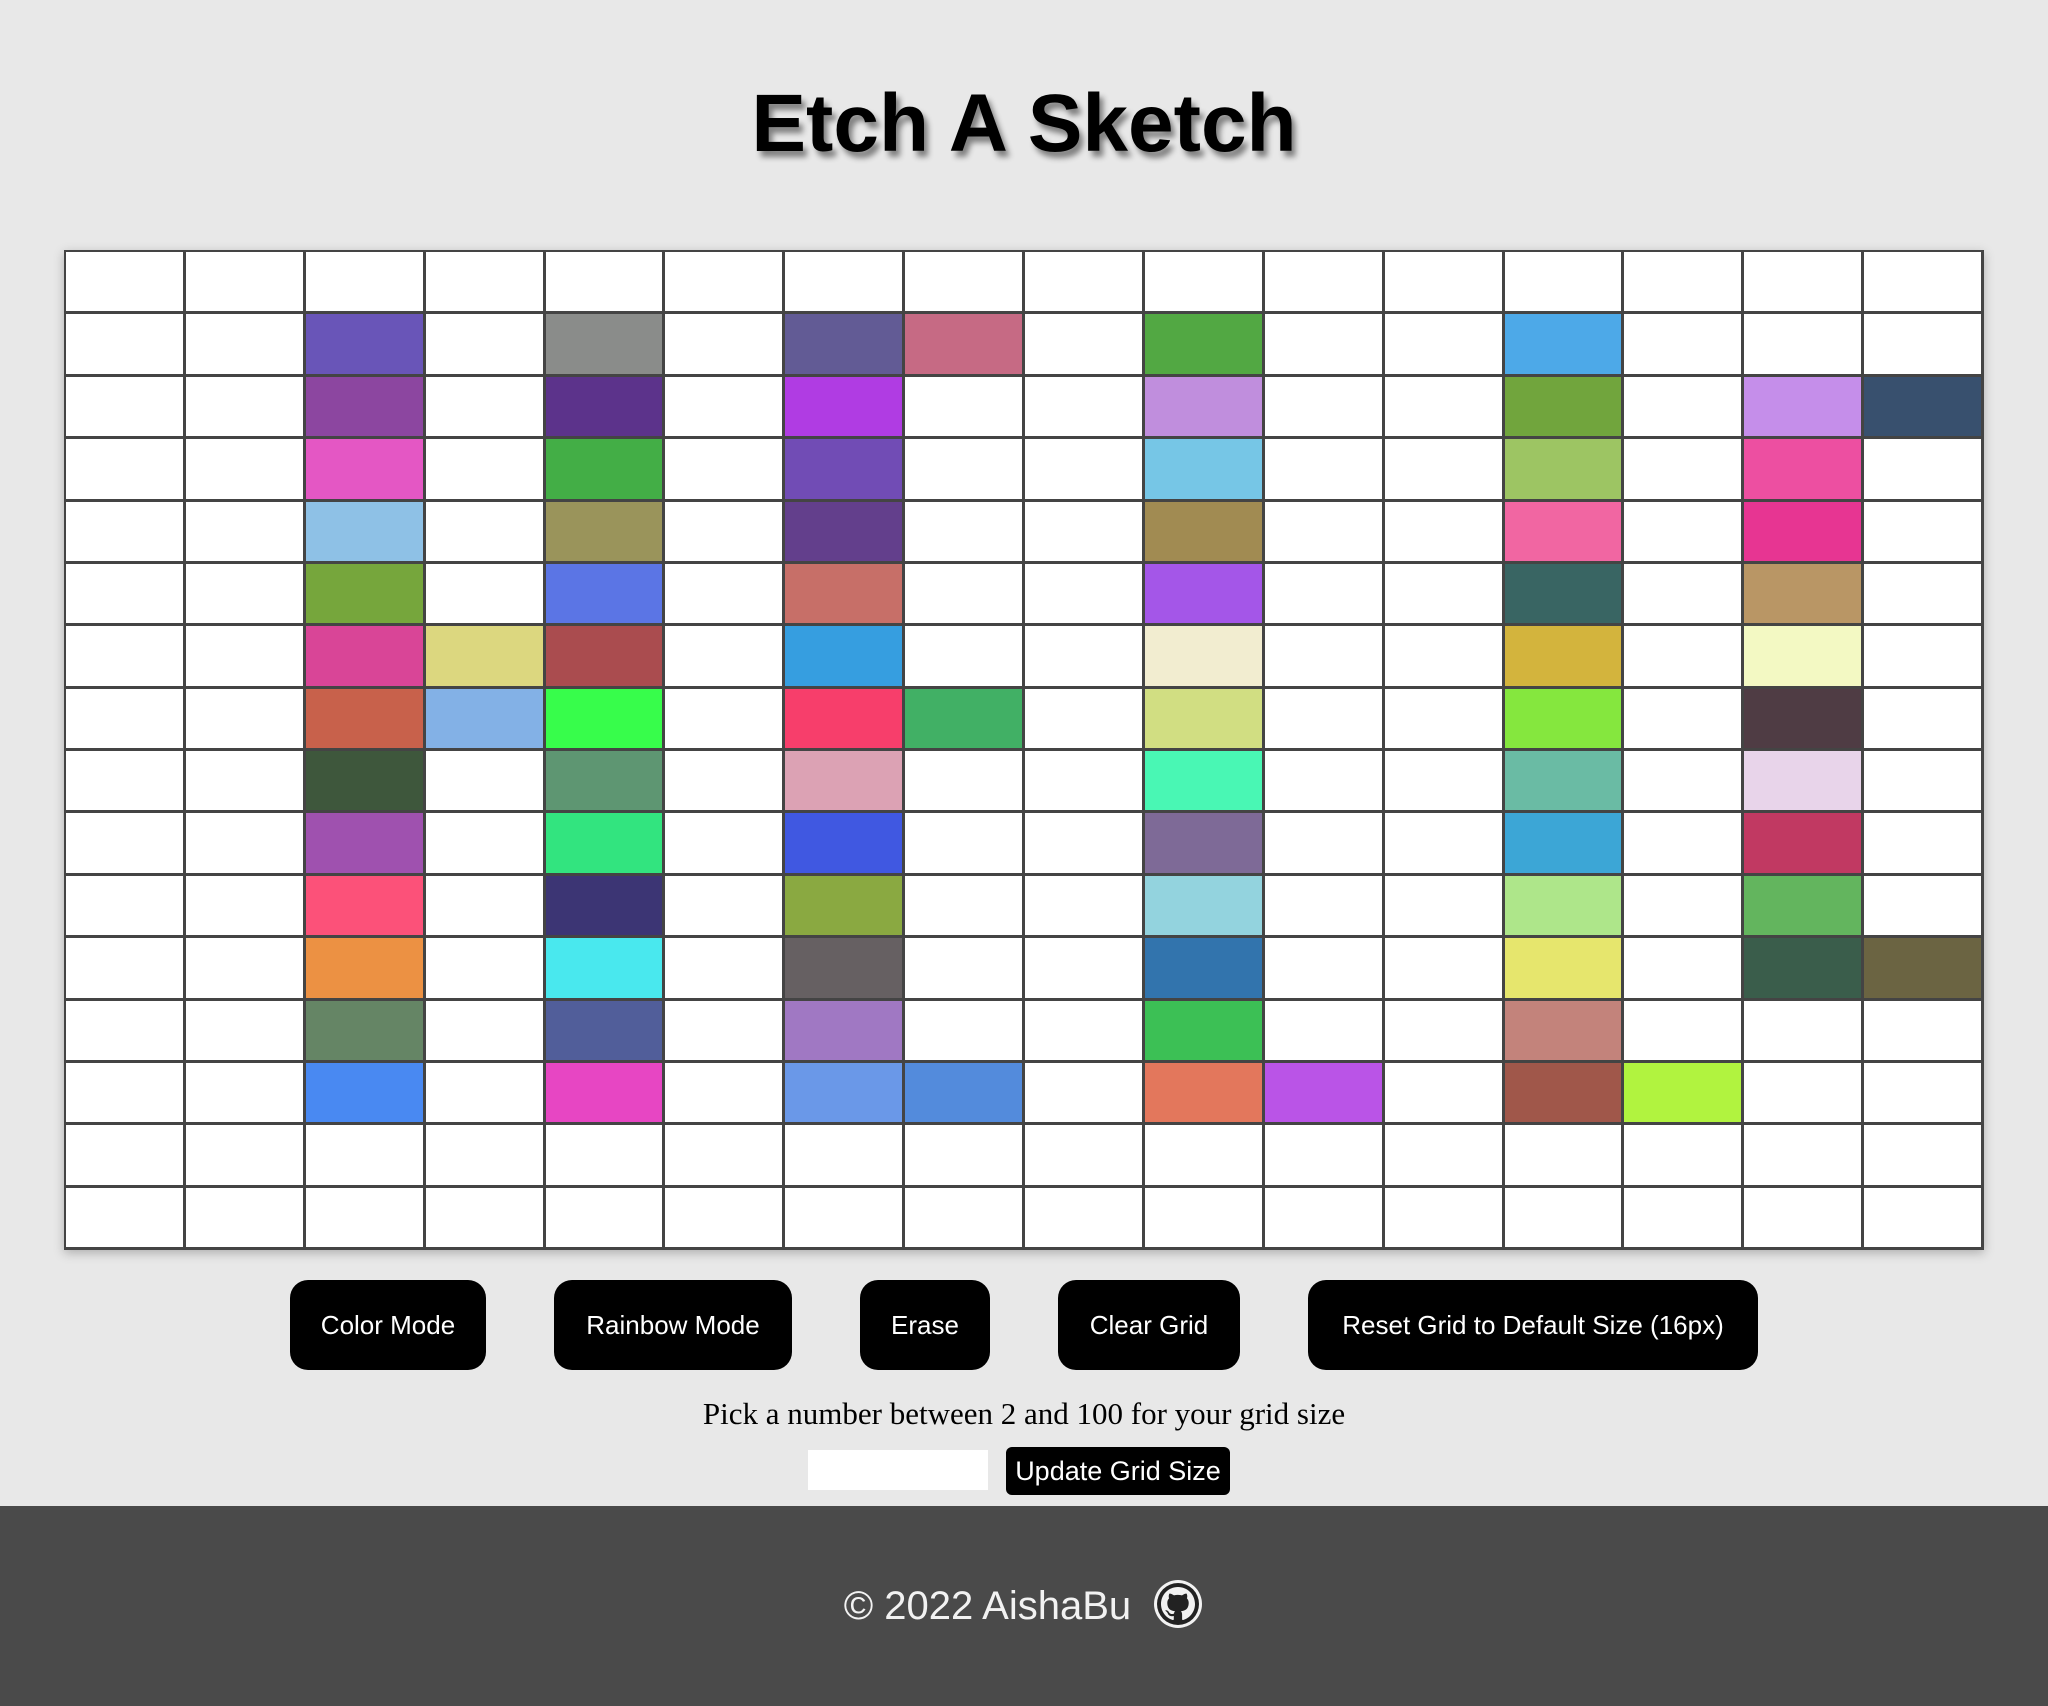 This screenshot has height=1706, width=2048. Describe the element at coordinates (925, 1325) in the screenshot. I see `erase-button: Erase` at that location.